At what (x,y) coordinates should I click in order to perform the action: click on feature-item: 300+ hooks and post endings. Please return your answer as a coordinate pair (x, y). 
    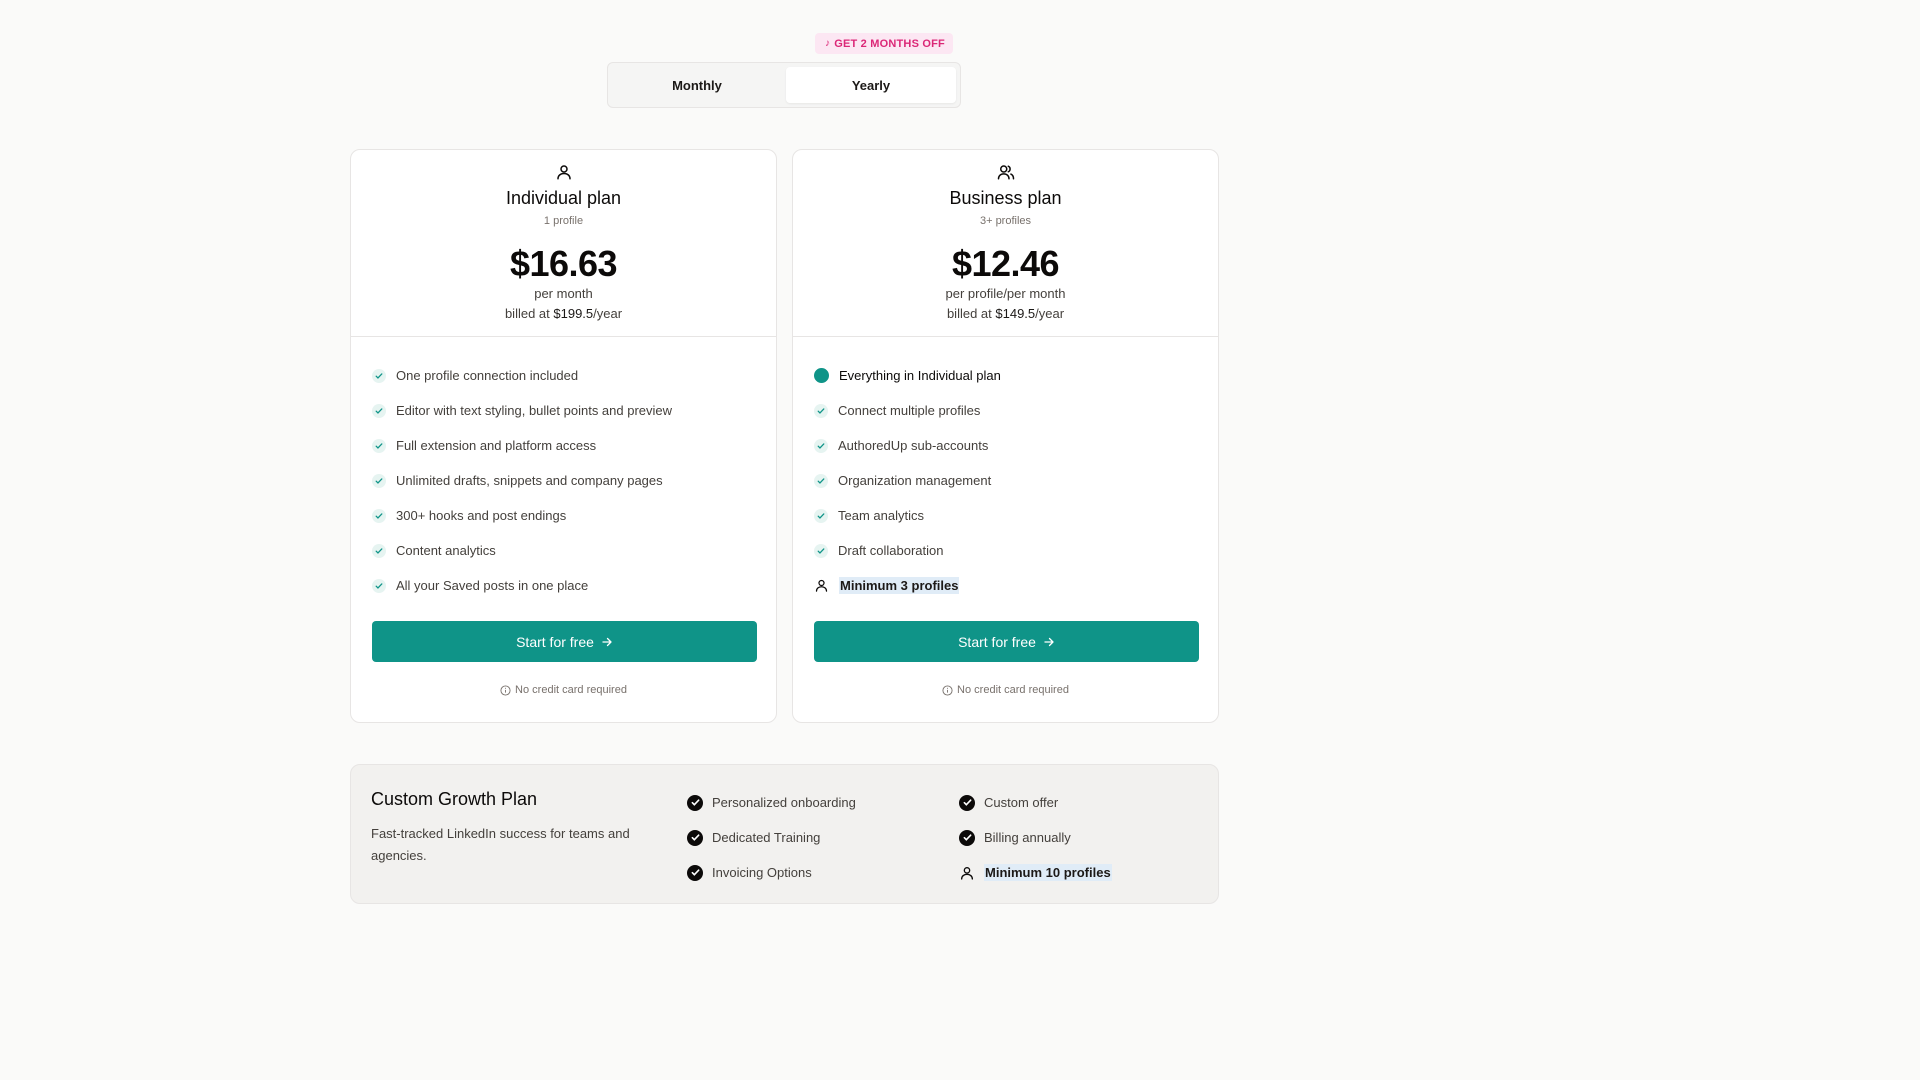
    Looking at the image, I should click on (522, 515).